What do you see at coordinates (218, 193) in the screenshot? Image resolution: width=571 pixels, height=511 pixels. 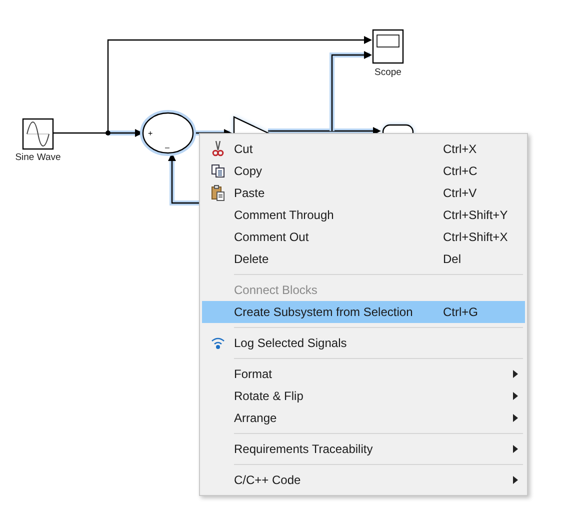 I see `clipboard-icon` at bounding box center [218, 193].